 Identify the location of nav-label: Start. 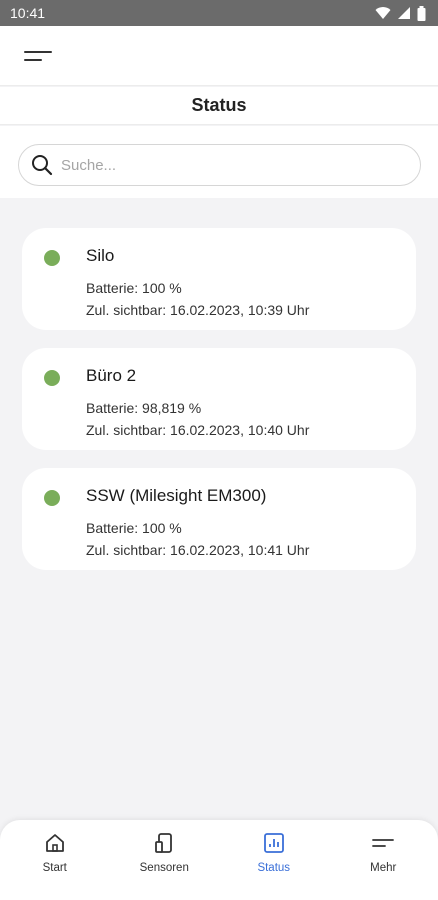
(54, 868).